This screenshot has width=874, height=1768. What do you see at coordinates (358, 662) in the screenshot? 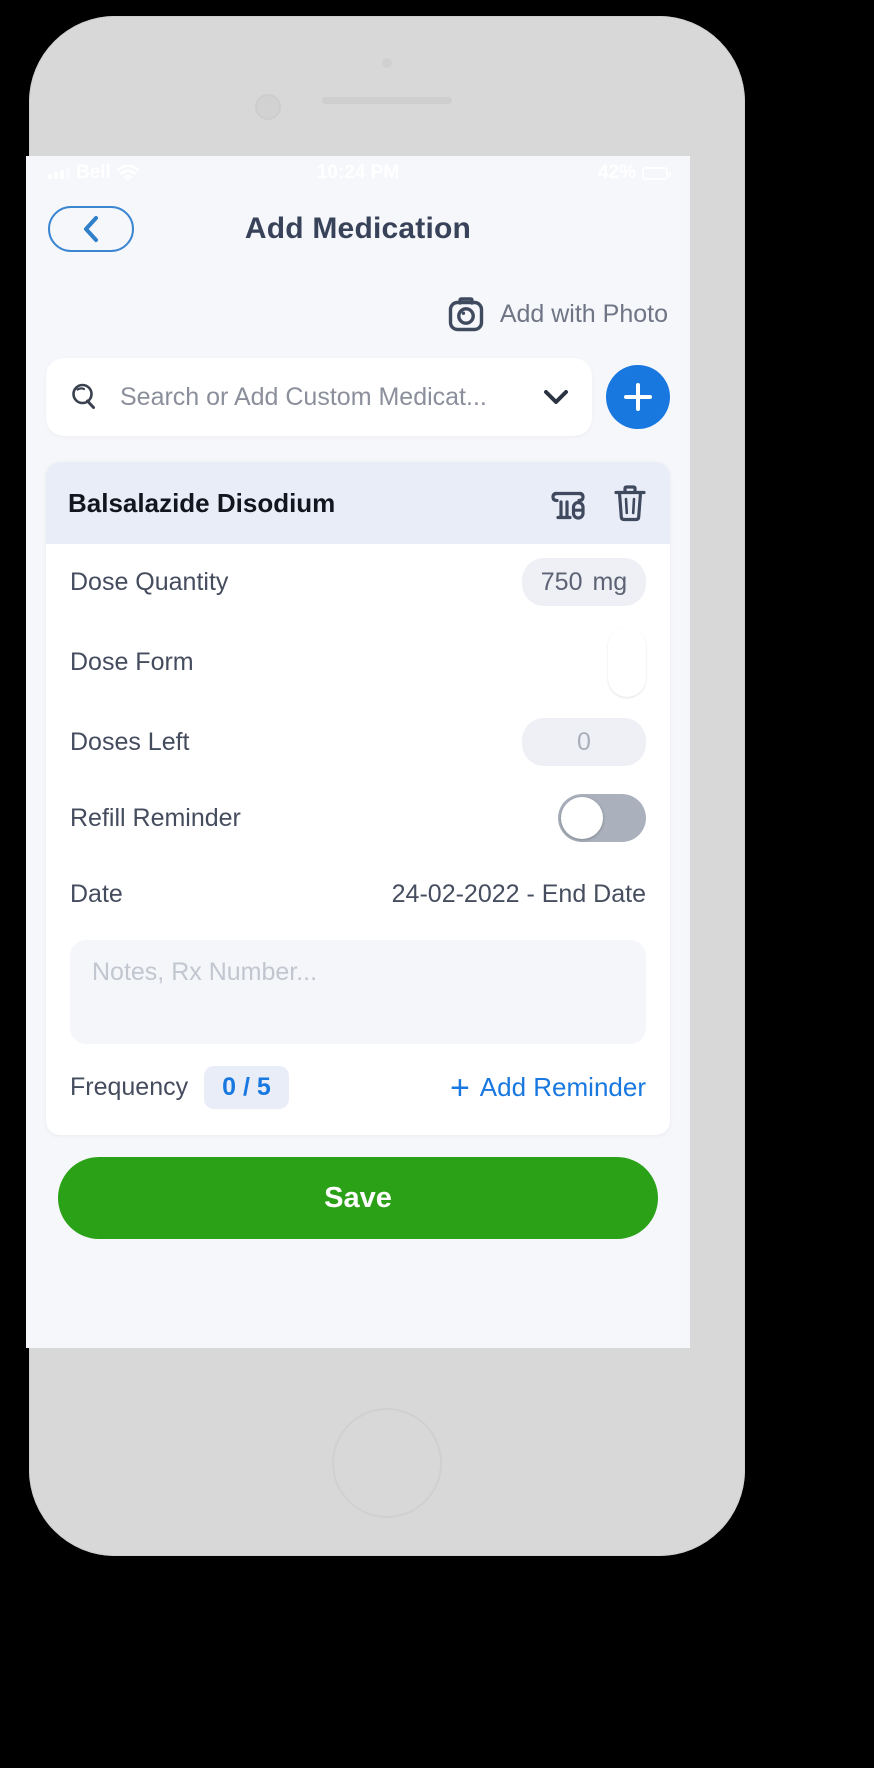
I see `dose-form-row: Dose Form` at bounding box center [358, 662].